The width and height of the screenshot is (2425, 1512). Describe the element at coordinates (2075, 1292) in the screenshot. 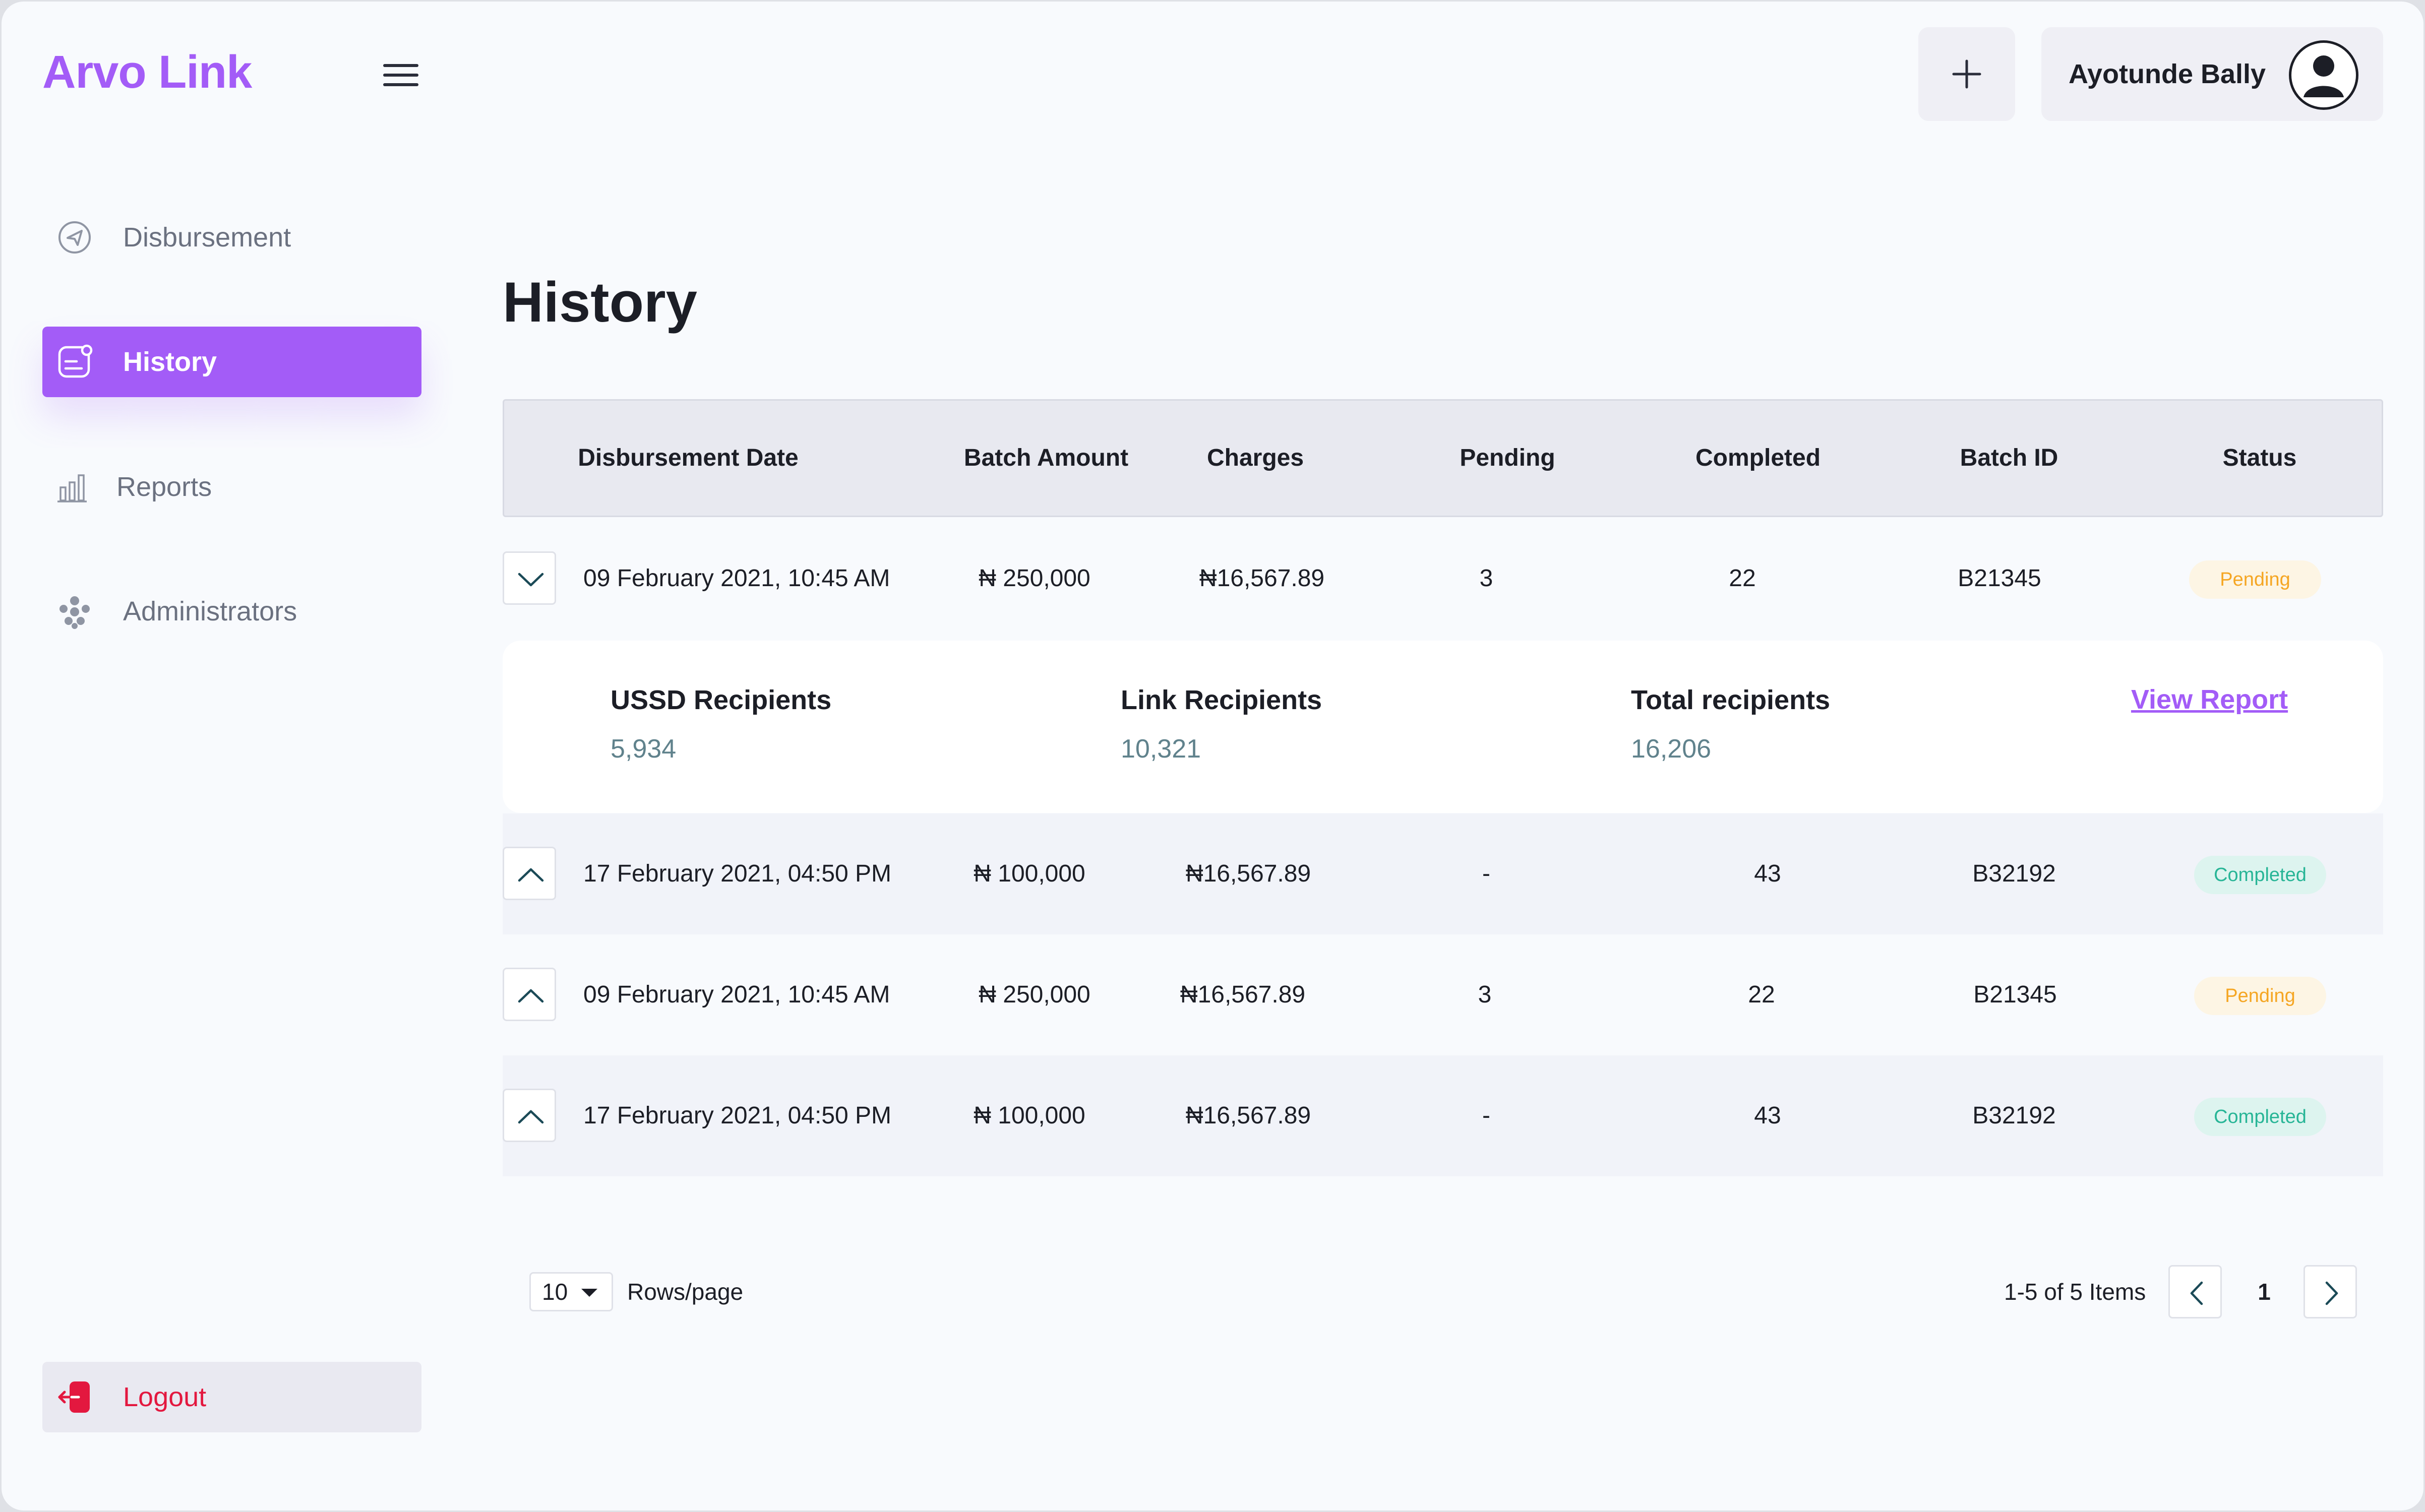

I see `items-count: 1-5 of 5 Items` at that location.